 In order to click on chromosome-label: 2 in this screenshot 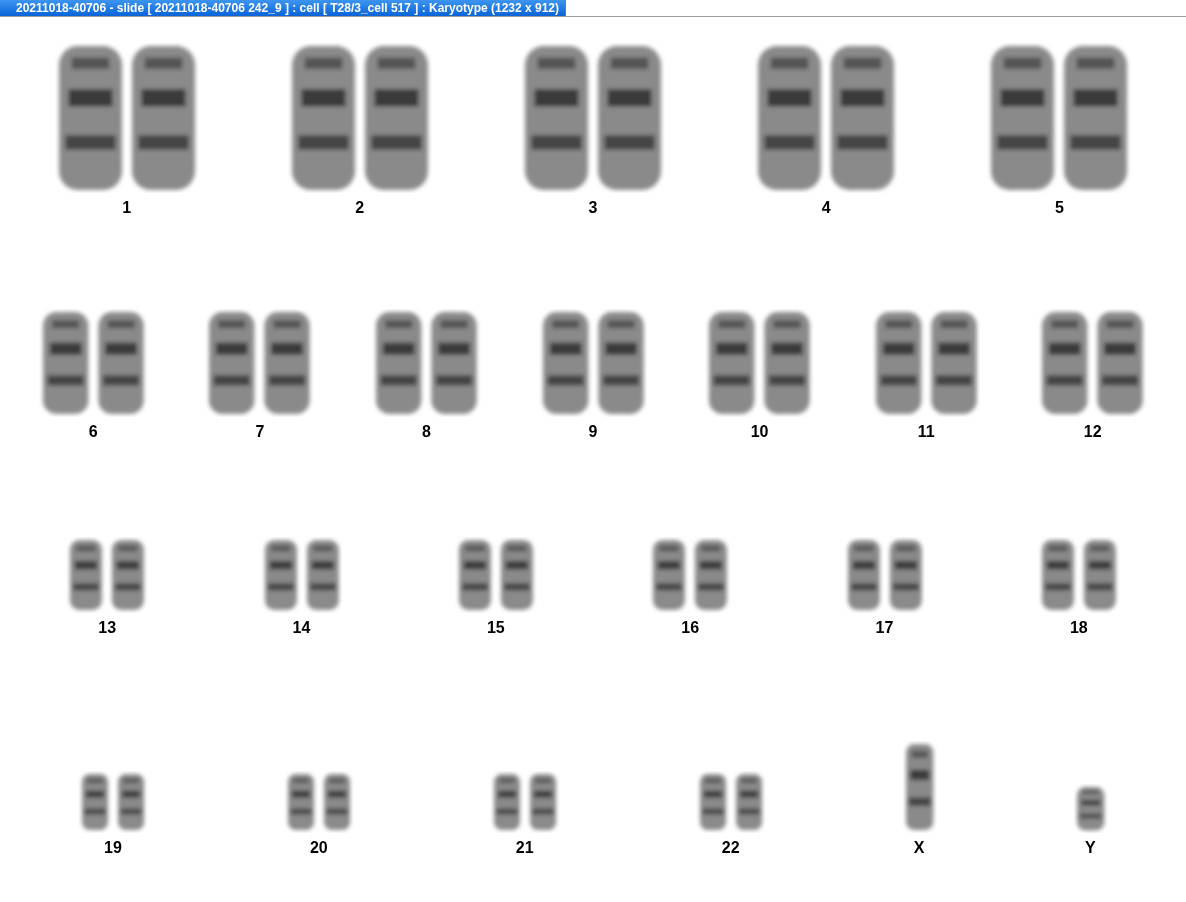, I will do `click(360, 208)`.